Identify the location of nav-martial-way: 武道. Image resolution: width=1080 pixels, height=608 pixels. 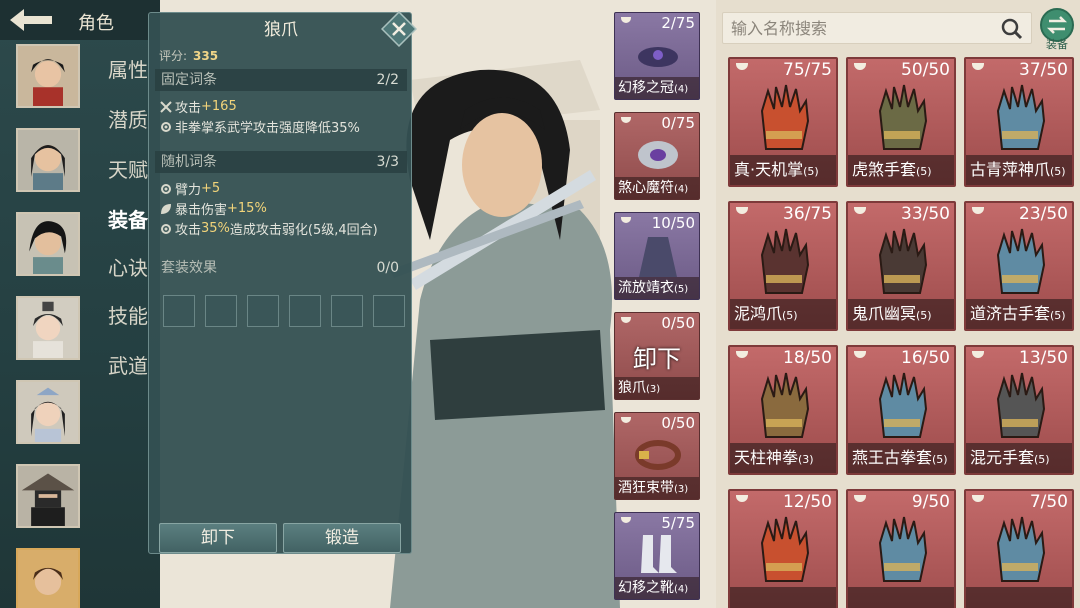
(128, 364).